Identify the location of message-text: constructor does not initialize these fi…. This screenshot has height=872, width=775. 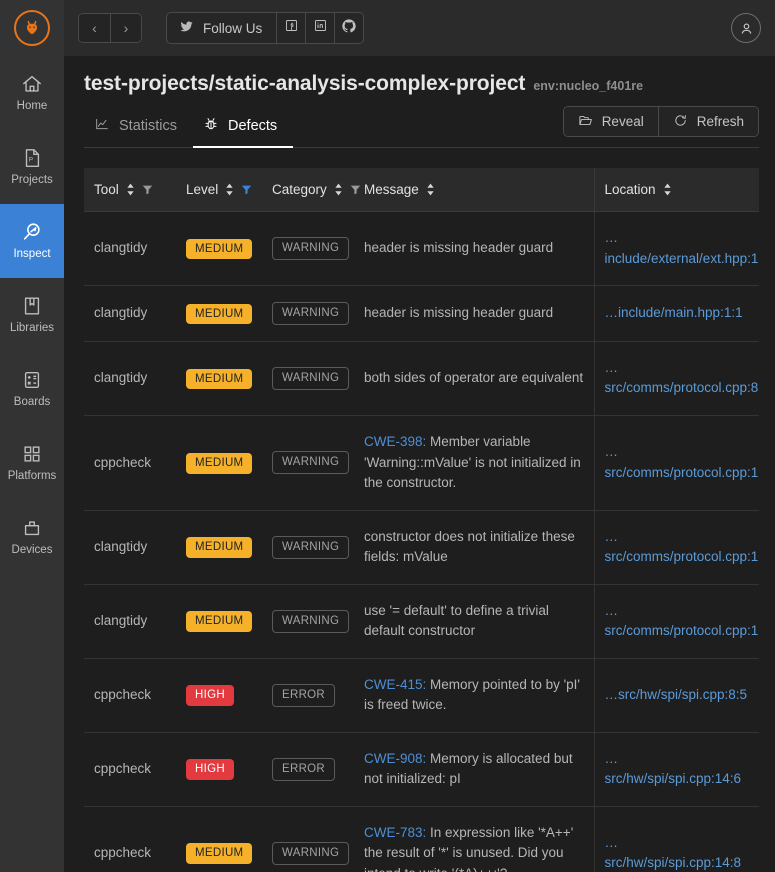
(469, 546).